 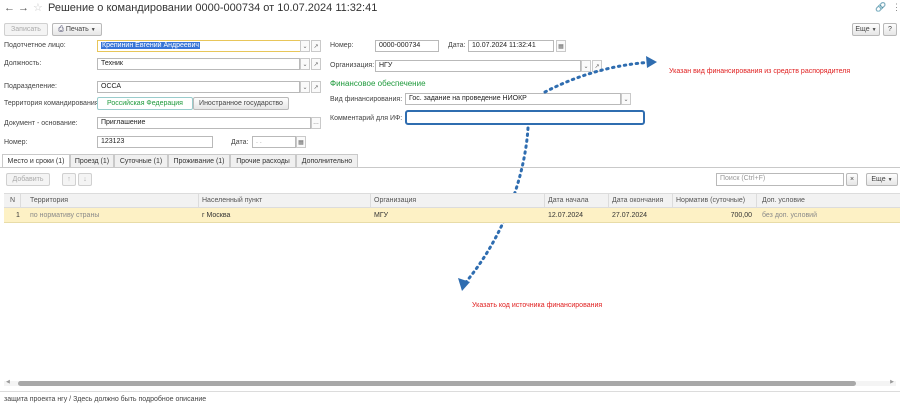 I want to click on tab-other-expenses: Прочие расходы, so click(x=263, y=160).